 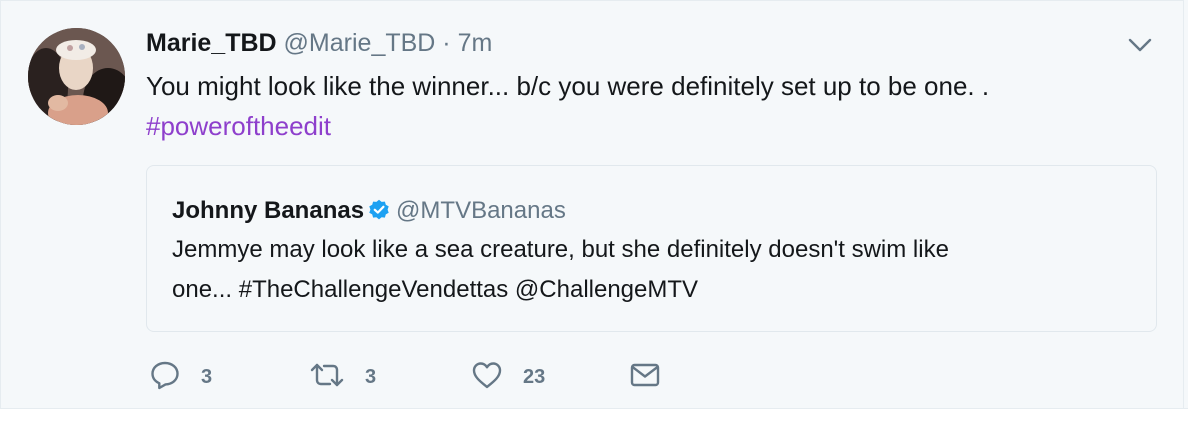 I want to click on quoted-author-handle: @MTVBananas, so click(x=481, y=210).